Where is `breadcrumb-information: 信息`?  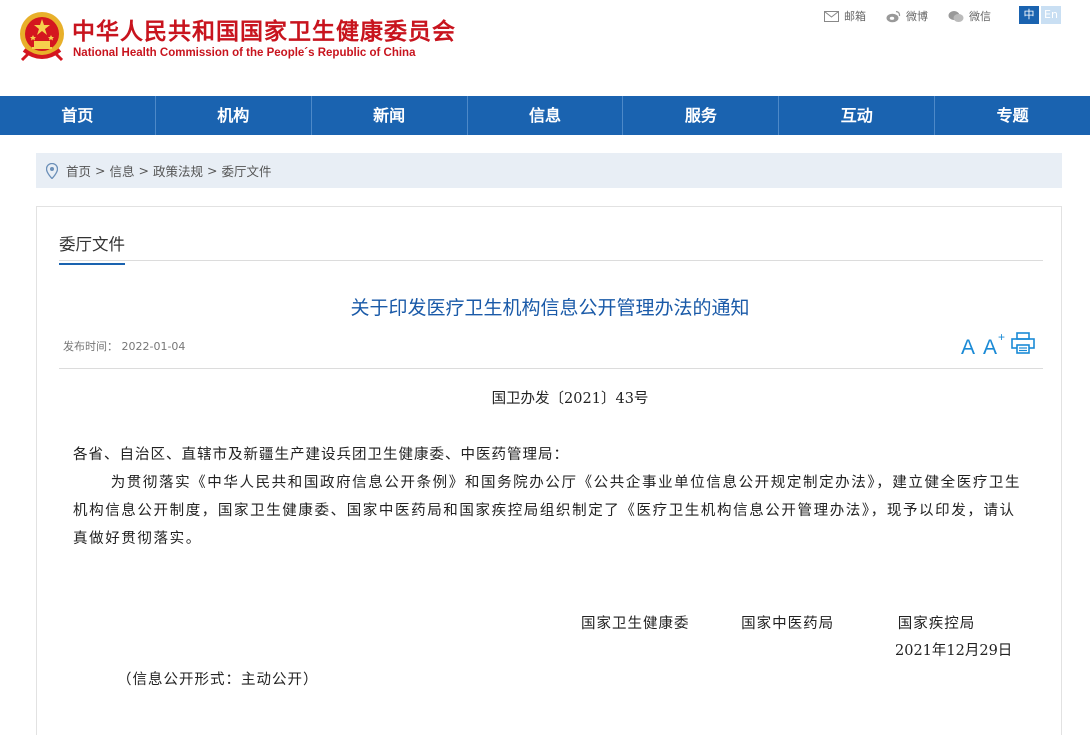 breadcrumb-information: 信息 is located at coordinates (122, 170).